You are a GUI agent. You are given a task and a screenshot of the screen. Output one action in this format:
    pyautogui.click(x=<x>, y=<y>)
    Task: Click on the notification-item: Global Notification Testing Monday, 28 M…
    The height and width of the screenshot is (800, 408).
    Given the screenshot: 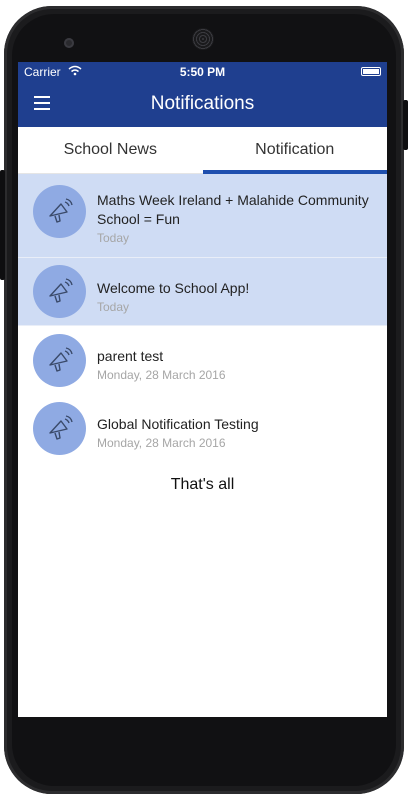 What is the action you would take?
    pyautogui.click(x=202, y=428)
    